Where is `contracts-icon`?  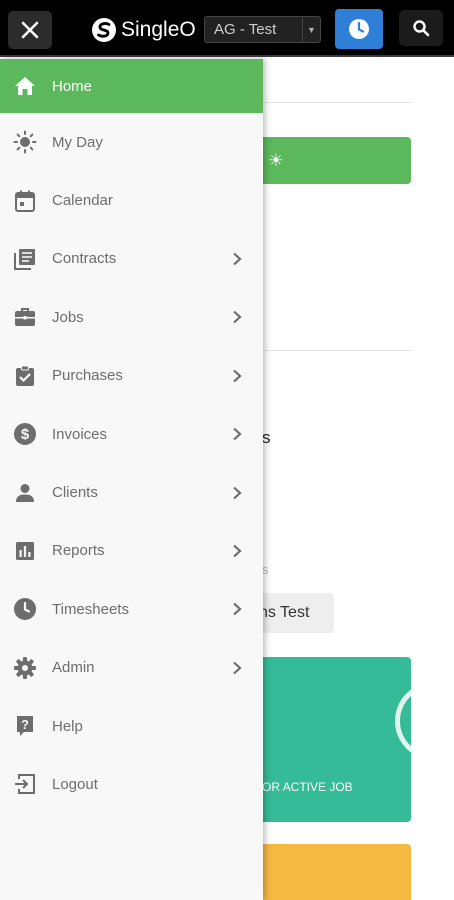 contracts-icon is located at coordinates (25, 259).